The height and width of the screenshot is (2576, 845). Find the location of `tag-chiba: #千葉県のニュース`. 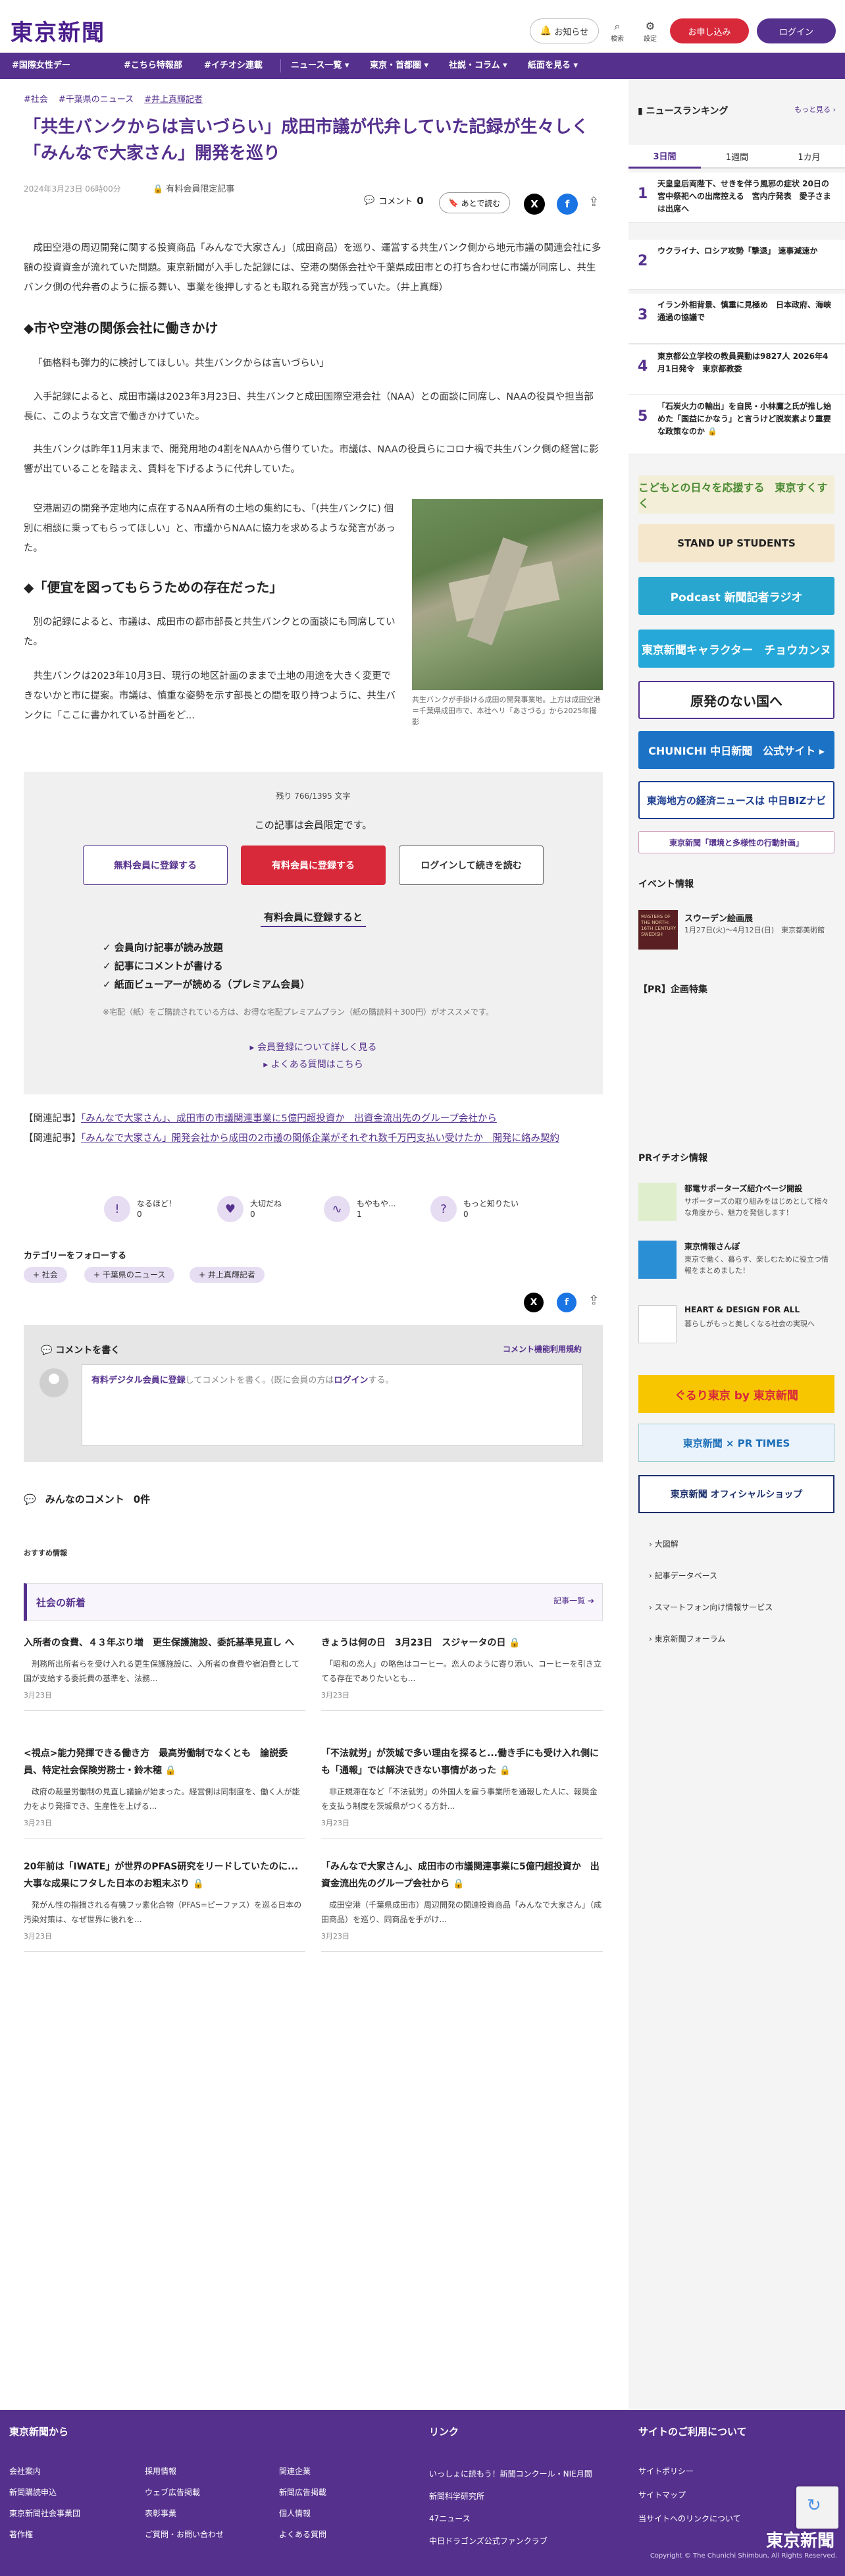

tag-chiba: #千葉県のニュース is located at coordinates (97, 99).